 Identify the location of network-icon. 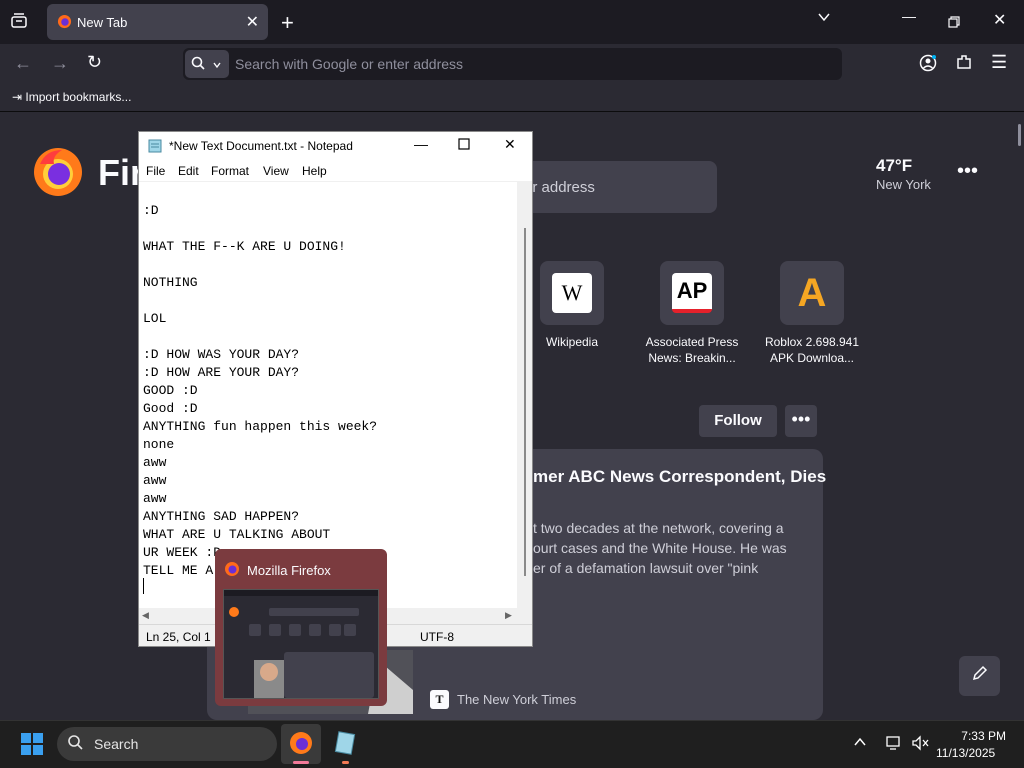
(893, 744).